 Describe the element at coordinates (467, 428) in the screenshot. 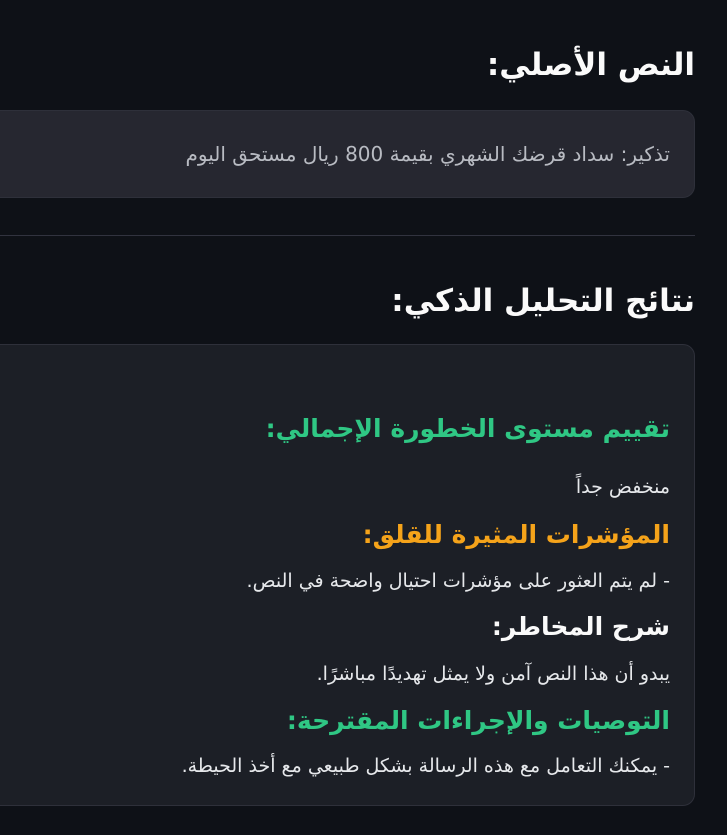

I see `risk-level-heading: تقييم مستوى الخطورة الإجمالي:` at that location.